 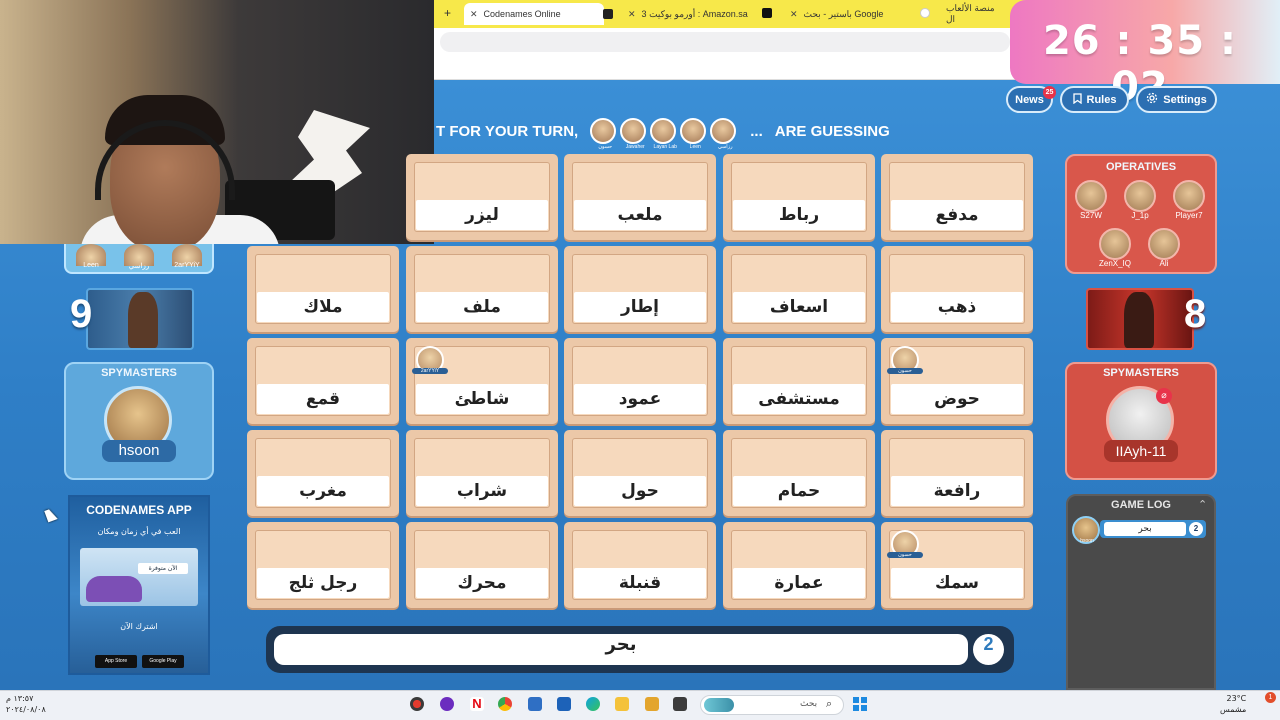 What do you see at coordinates (1094, 99) in the screenshot?
I see `rules-button: Rules` at bounding box center [1094, 99].